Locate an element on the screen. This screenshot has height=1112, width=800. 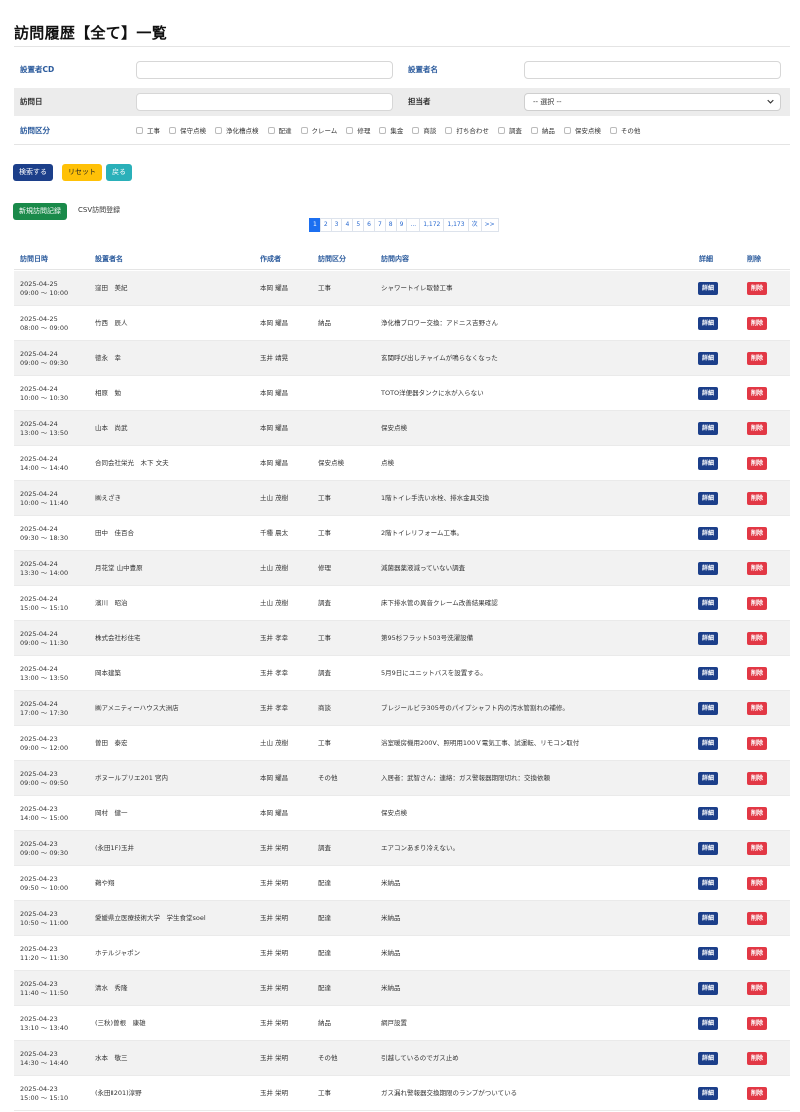
visit-type-option: 集金 is located at coordinates (391, 130).